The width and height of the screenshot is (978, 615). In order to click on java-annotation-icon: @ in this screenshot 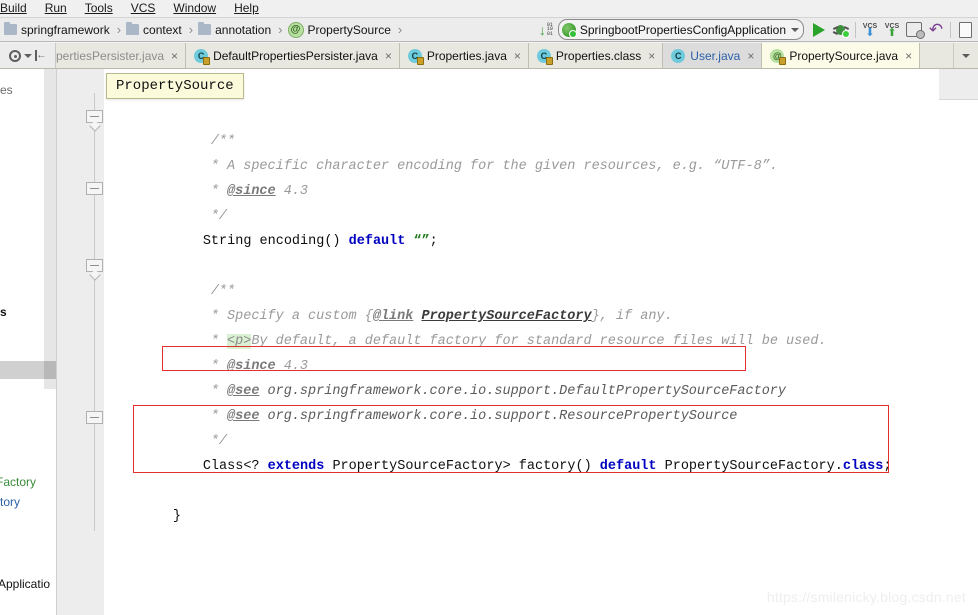, I will do `click(778, 56)`.